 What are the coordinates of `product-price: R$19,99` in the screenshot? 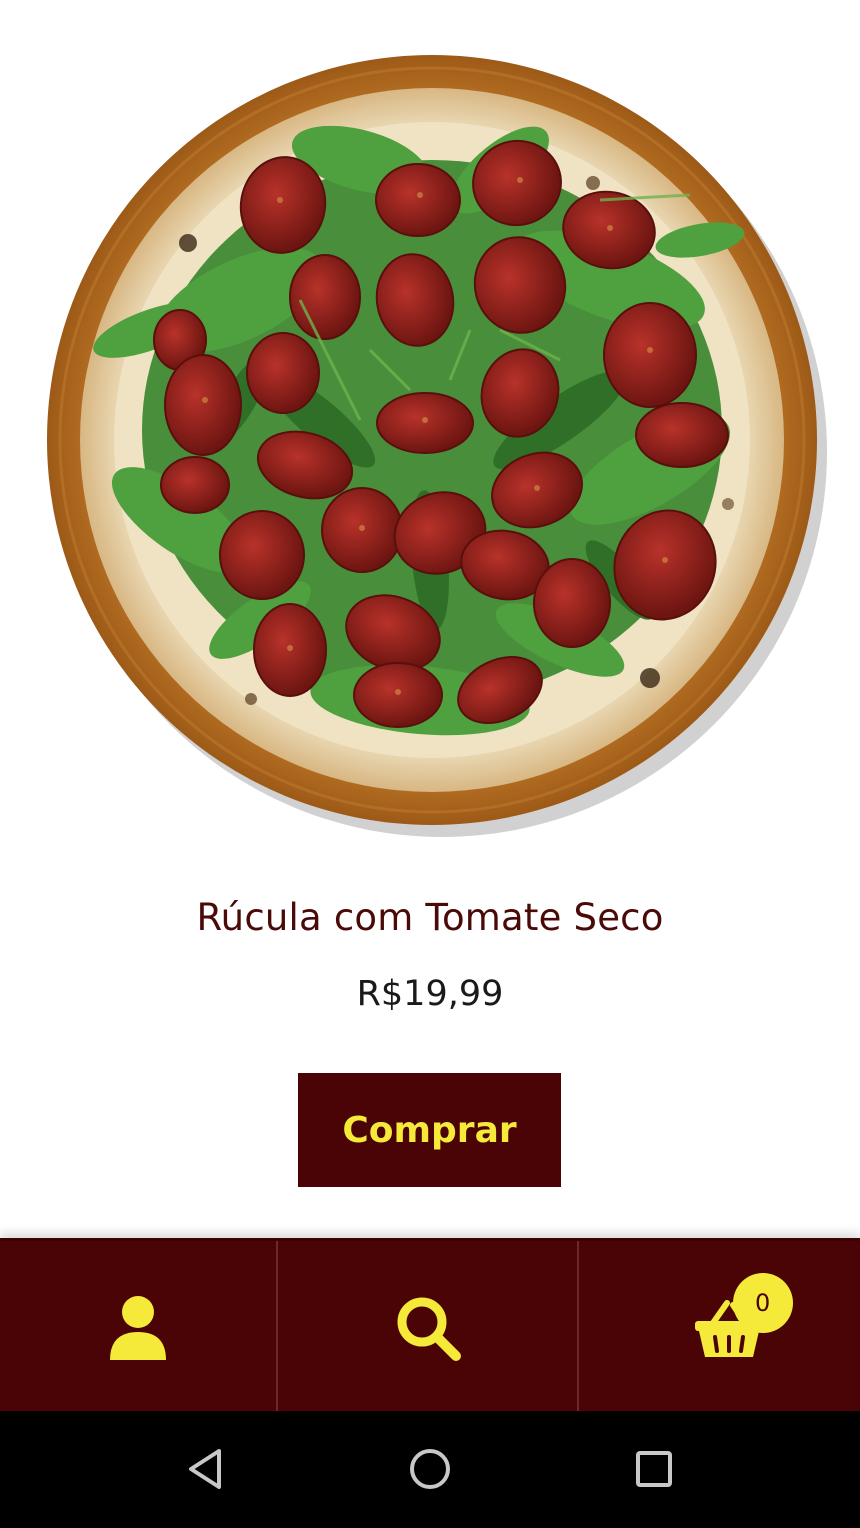 It's located at (430, 994).